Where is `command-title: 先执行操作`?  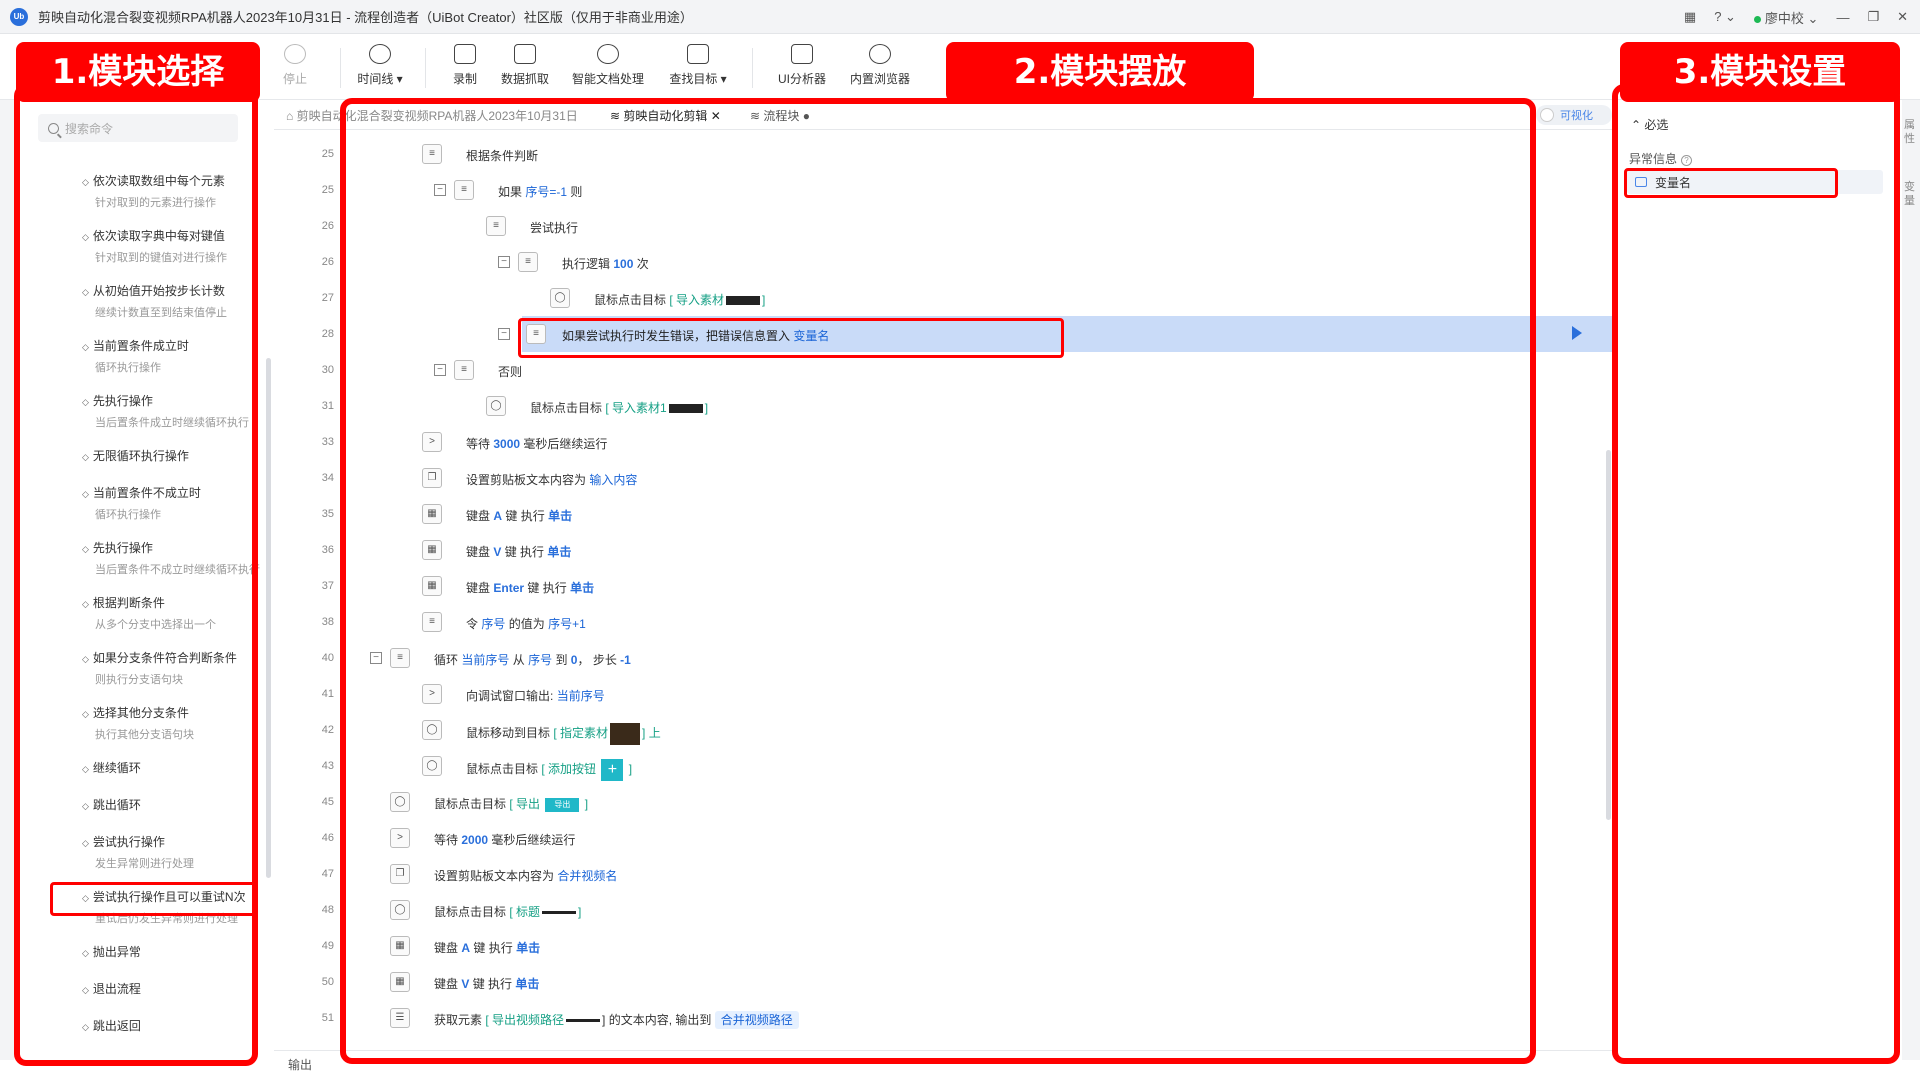 command-title: 先执行操作 is located at coordinates (182, 547).